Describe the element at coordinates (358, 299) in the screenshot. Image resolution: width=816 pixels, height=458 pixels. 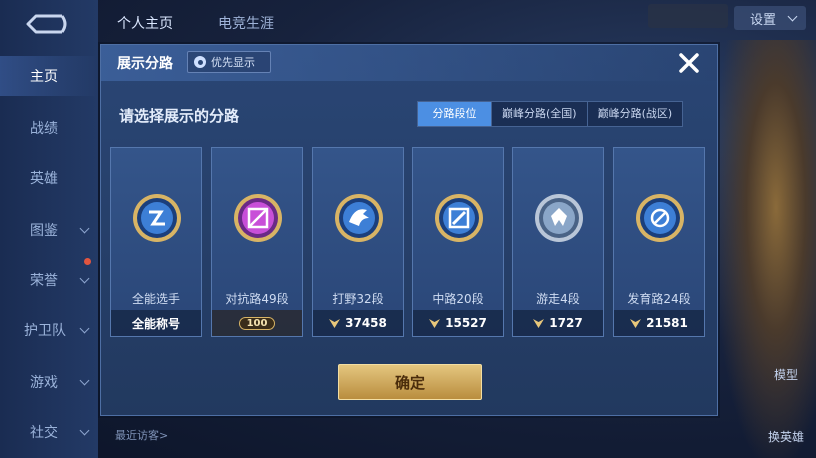
I see `lane-name: 打野32段` at that location.